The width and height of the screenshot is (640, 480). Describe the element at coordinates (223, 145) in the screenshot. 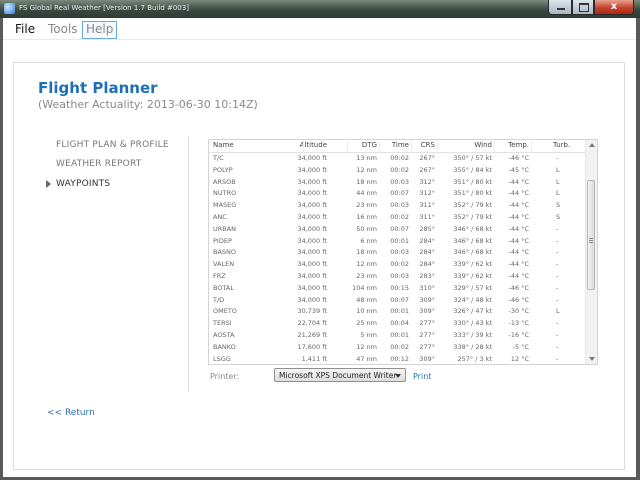

I see `column-header-name: Name` at that location.